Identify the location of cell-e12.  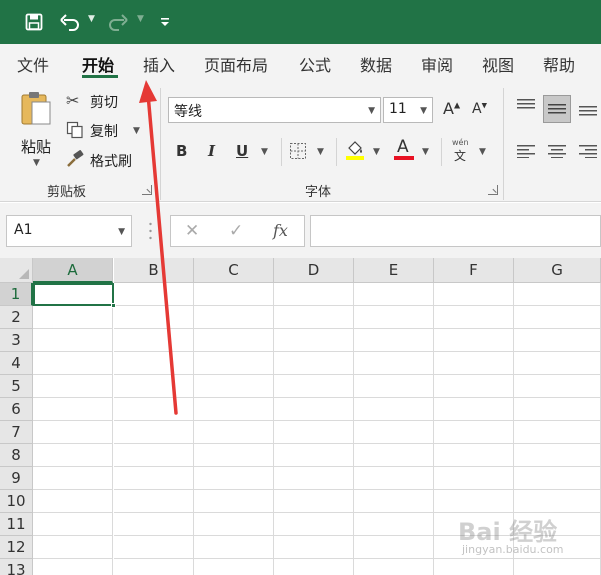
(394, 547).